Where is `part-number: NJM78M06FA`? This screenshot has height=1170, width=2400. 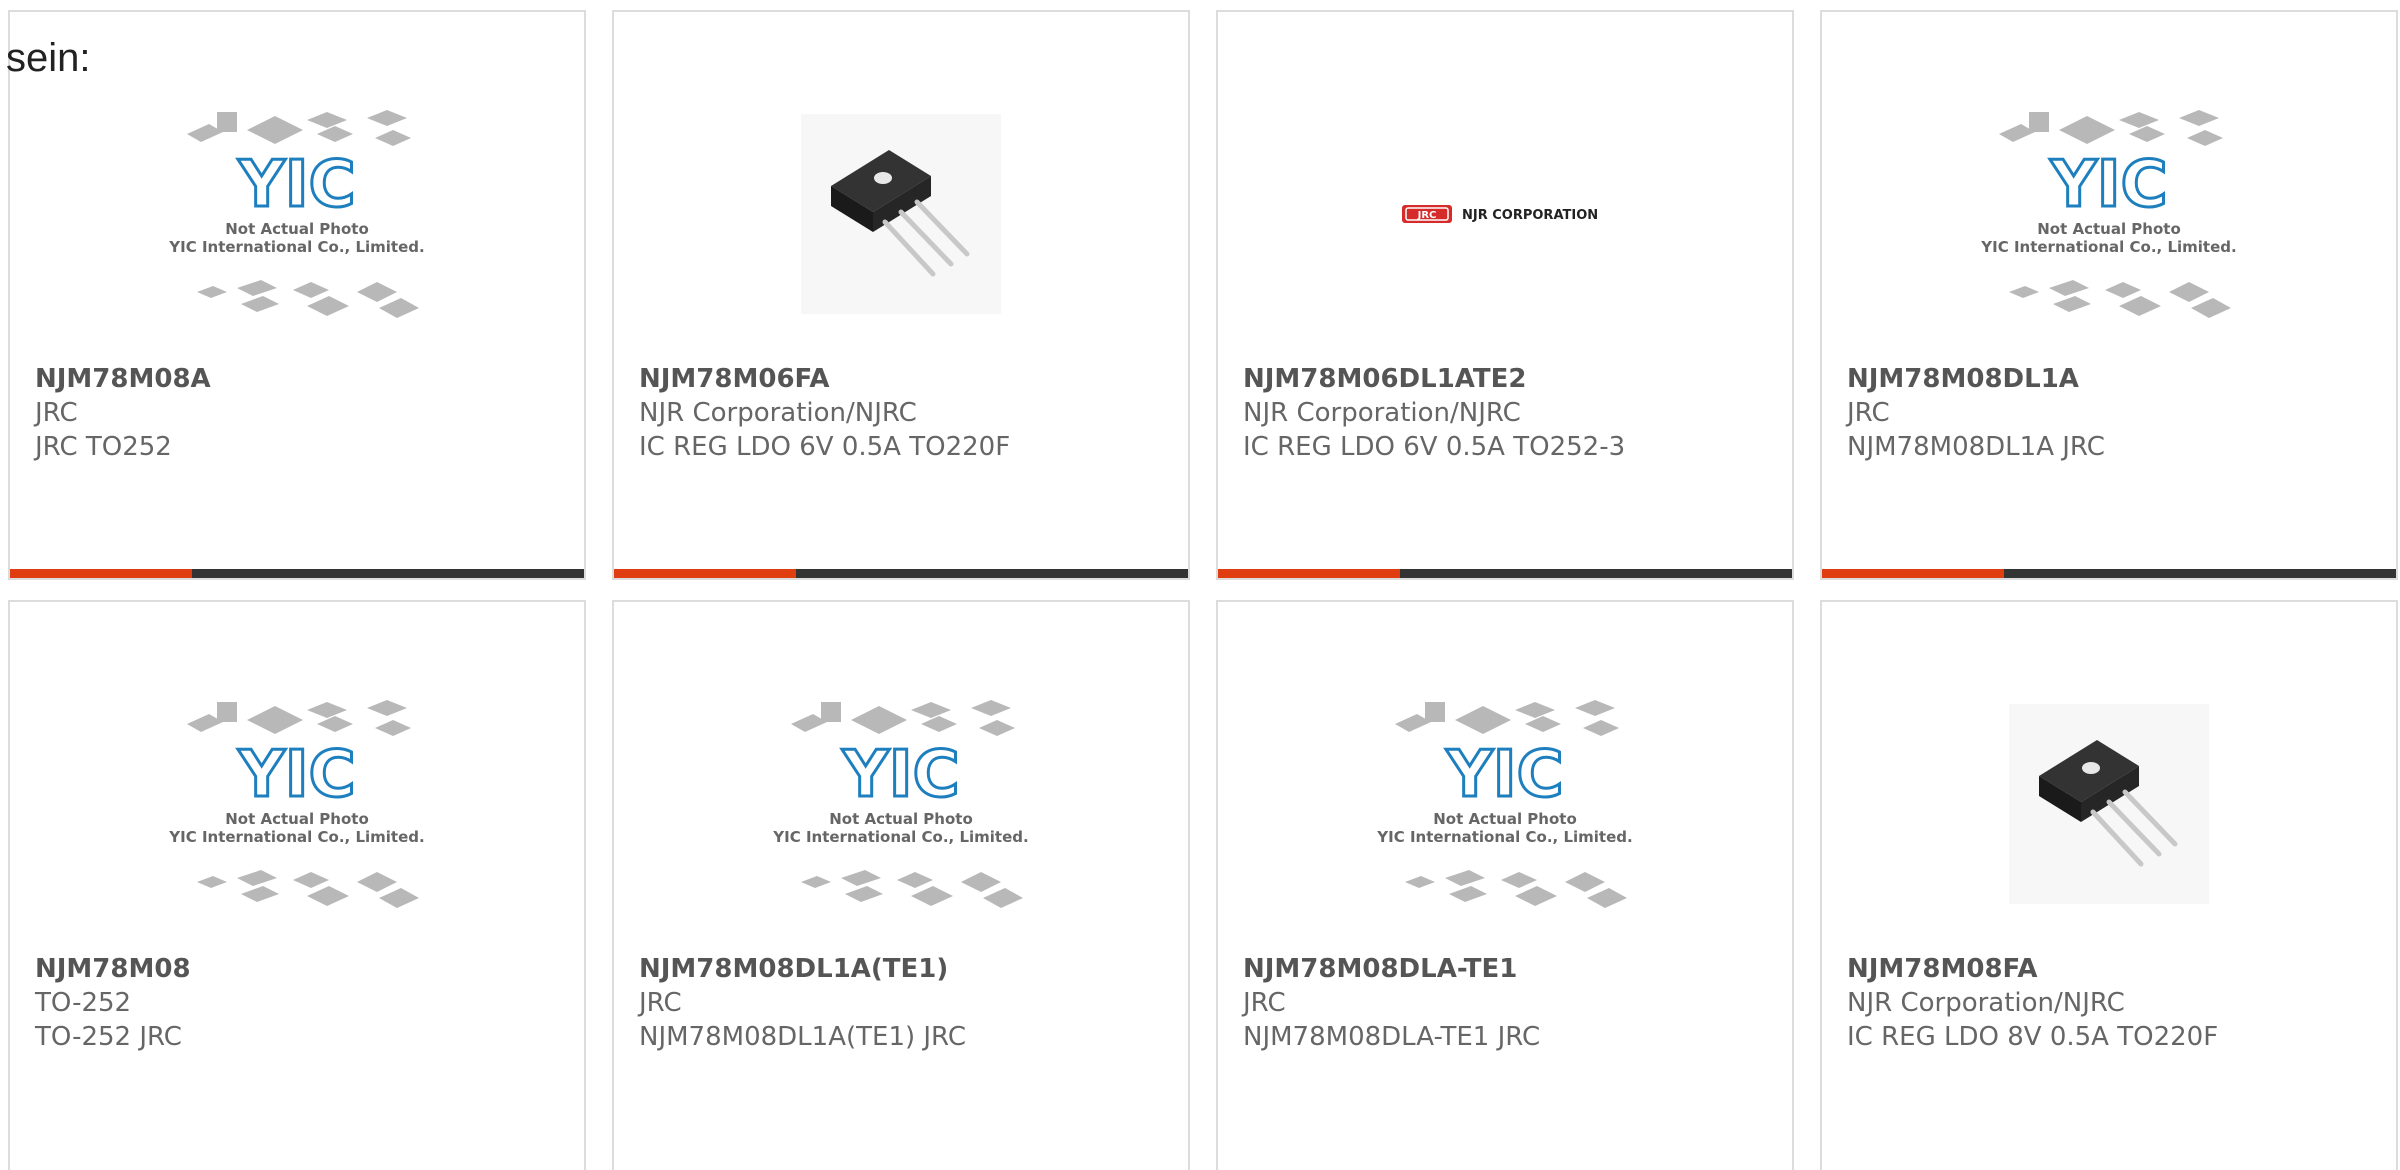 part-number: NJM78M06FA is located at coordinates (908, 379).